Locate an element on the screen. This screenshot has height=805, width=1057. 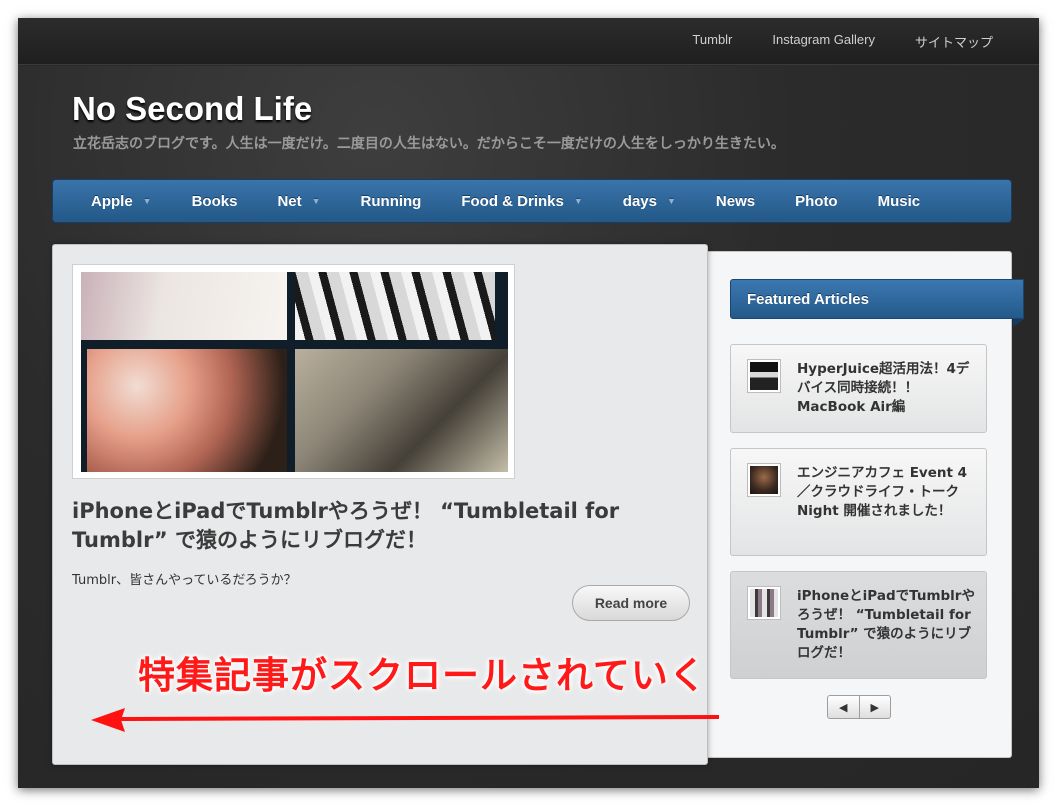
prev-arrow-icon: ◀ is located at coordinates (844, 707).